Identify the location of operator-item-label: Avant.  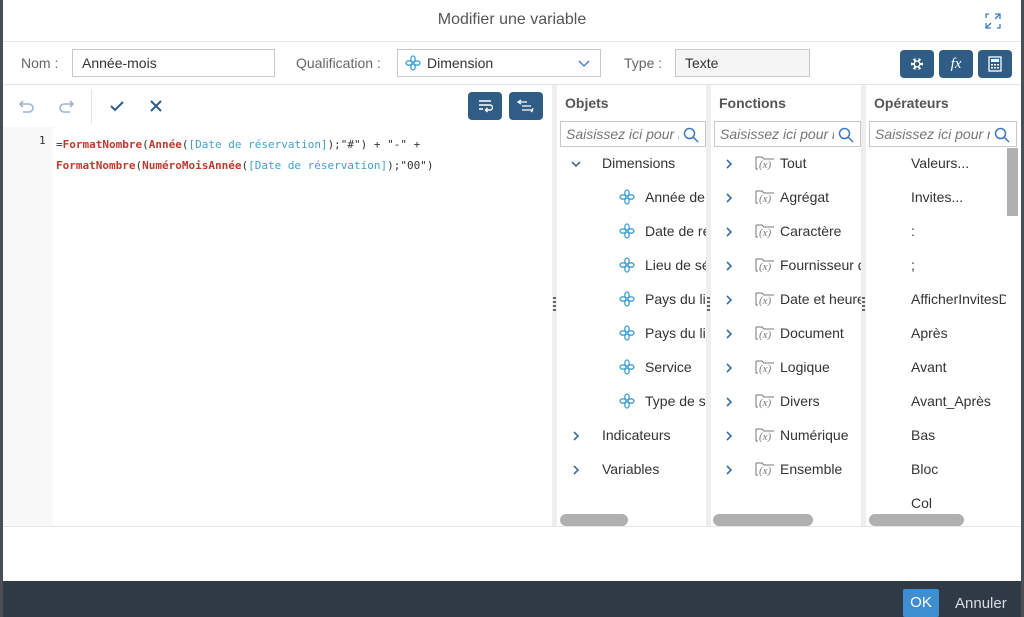
(929, 367).